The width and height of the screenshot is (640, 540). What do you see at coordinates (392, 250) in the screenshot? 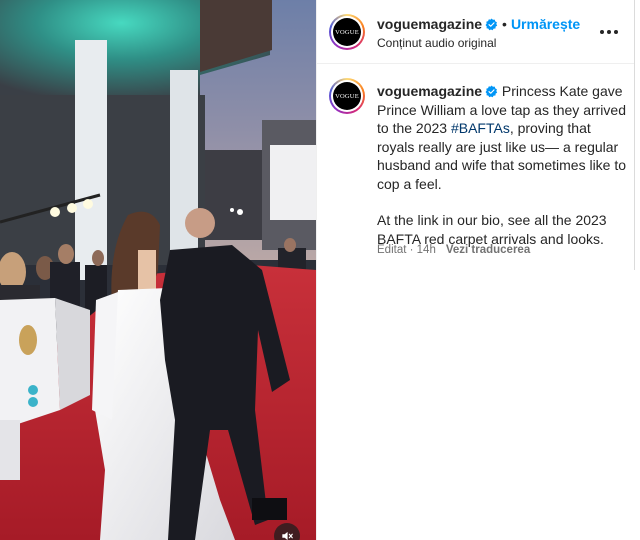
I see `edited-label: Editat` at bounding box center [392, 250].